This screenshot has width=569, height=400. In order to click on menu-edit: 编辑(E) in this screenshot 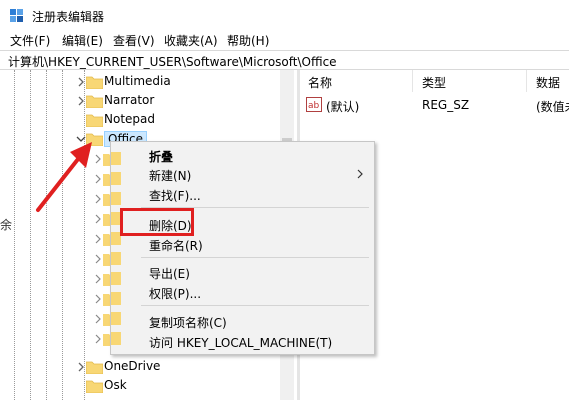, I will do `click(82, 40)`.